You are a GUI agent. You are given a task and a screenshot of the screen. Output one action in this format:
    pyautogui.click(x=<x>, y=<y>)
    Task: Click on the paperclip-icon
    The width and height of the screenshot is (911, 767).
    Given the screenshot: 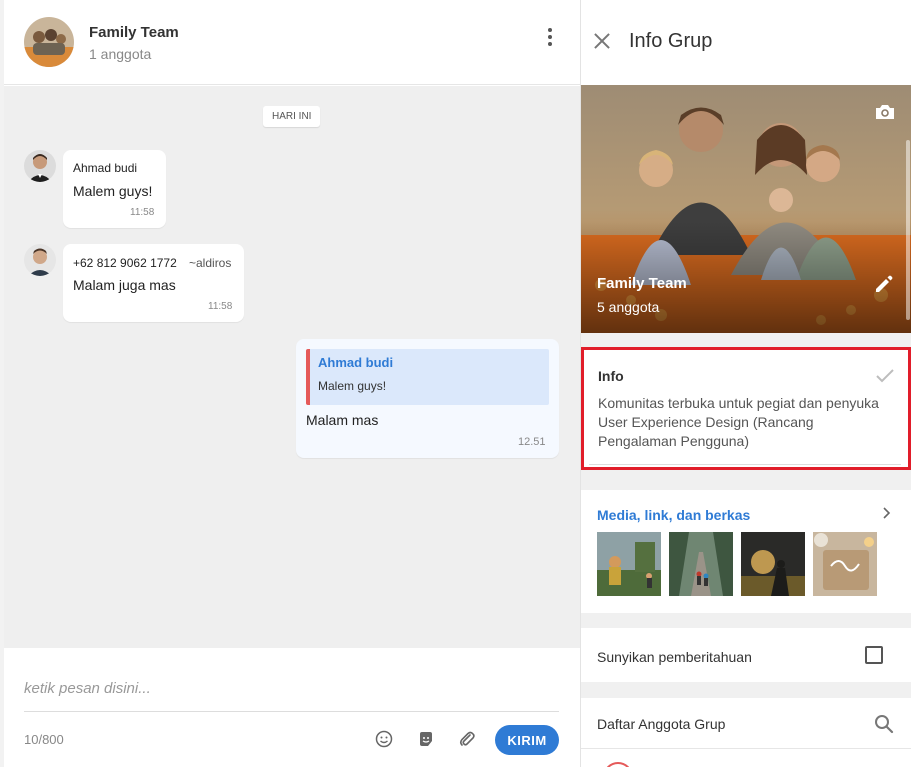 What is the action you would take?
    pyautogui.click(x=467, y=740)
    